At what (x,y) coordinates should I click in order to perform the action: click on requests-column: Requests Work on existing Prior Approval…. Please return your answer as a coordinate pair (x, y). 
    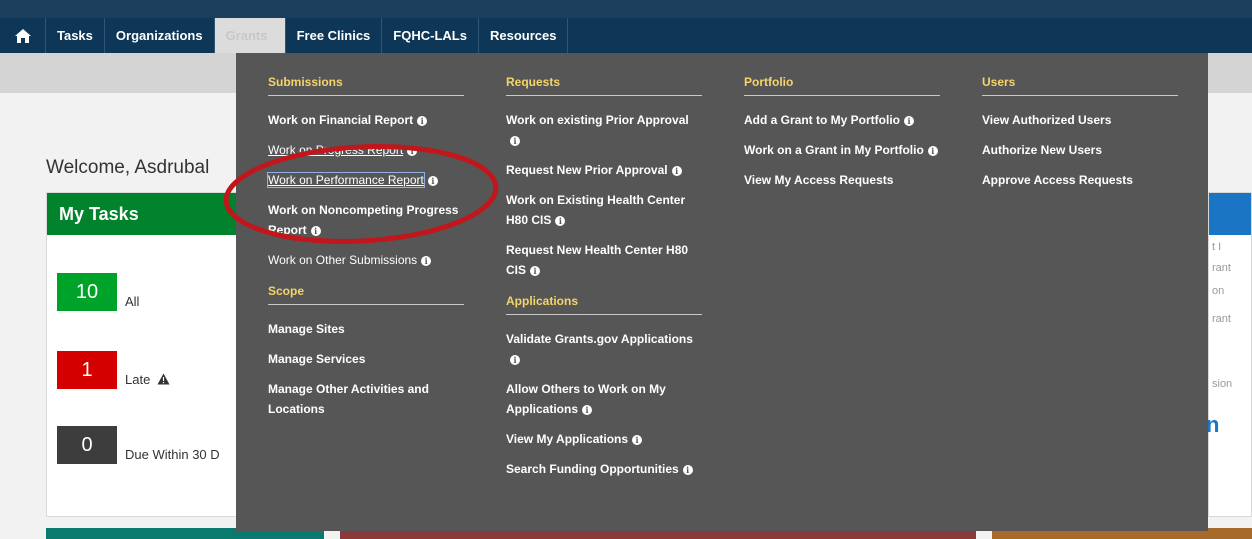
    Looking at the image, I should click on (604, 271).